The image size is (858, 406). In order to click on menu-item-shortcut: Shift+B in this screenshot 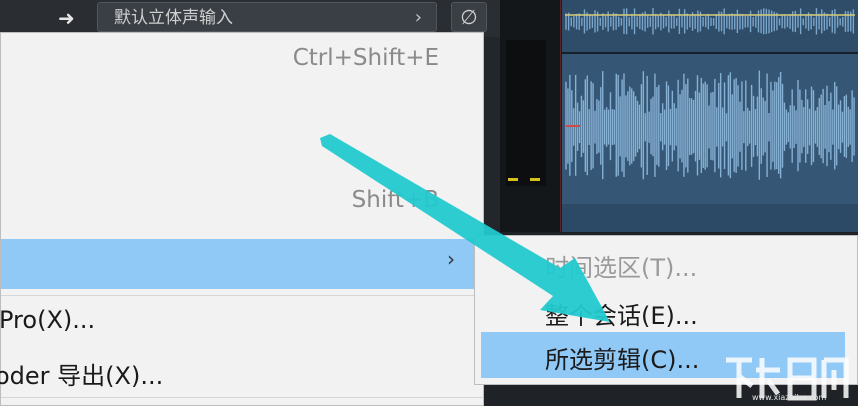, I will do `click(395, 200)`.